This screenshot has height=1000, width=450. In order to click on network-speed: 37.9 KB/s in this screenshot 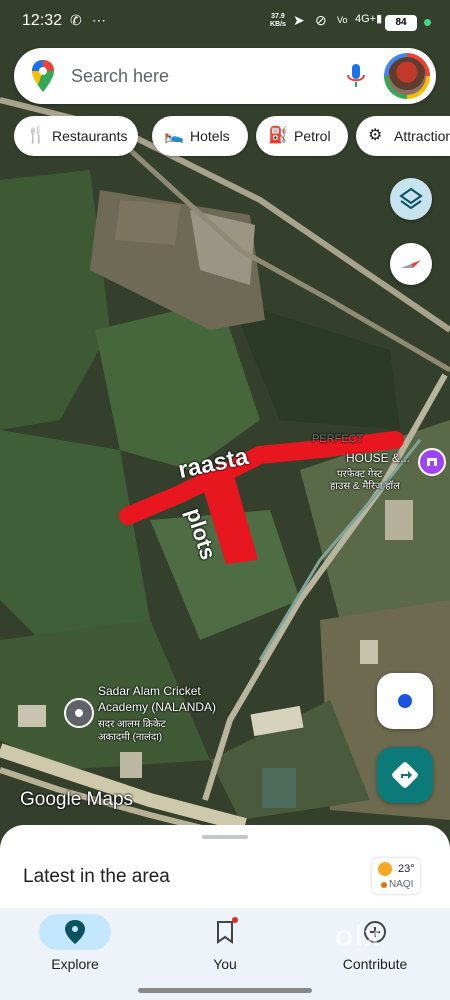, I will do `click(278, 21)`.